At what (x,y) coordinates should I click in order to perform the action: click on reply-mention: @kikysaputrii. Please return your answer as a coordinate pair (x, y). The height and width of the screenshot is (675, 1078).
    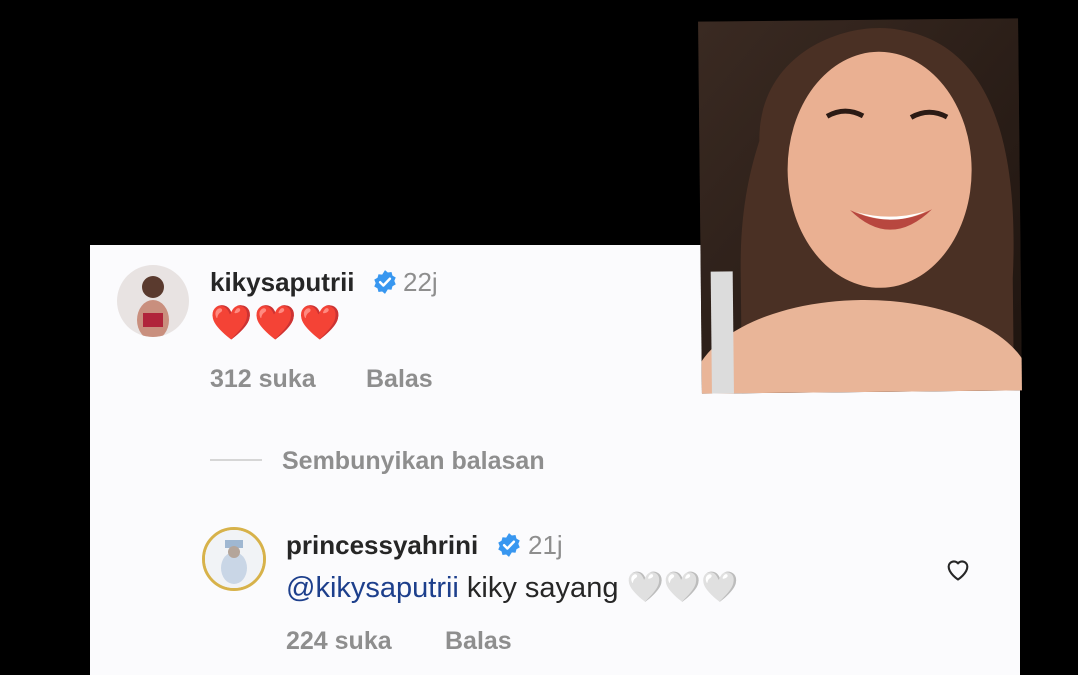
    Looking at the image, I should click on (372, 588).